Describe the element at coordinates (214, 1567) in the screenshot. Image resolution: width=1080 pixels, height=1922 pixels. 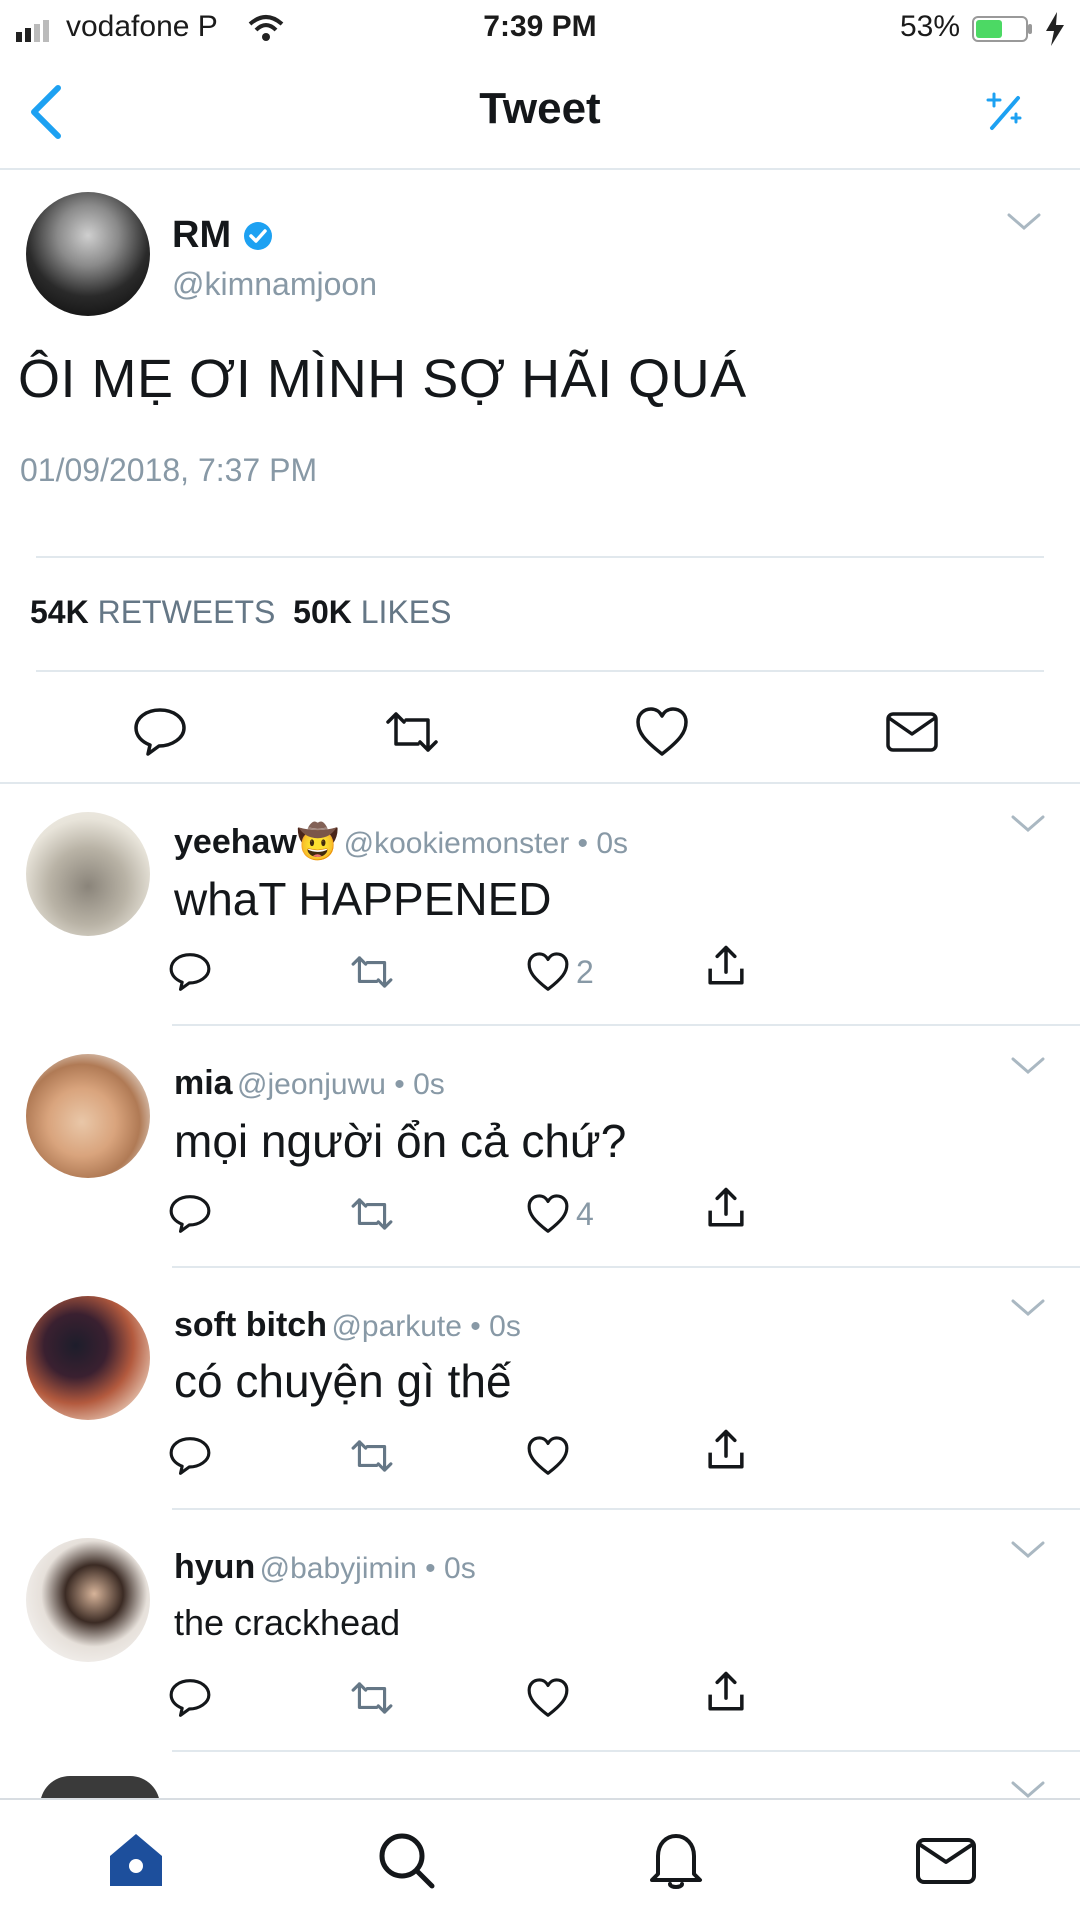
I see `reply-author-name: hyun` at that location.